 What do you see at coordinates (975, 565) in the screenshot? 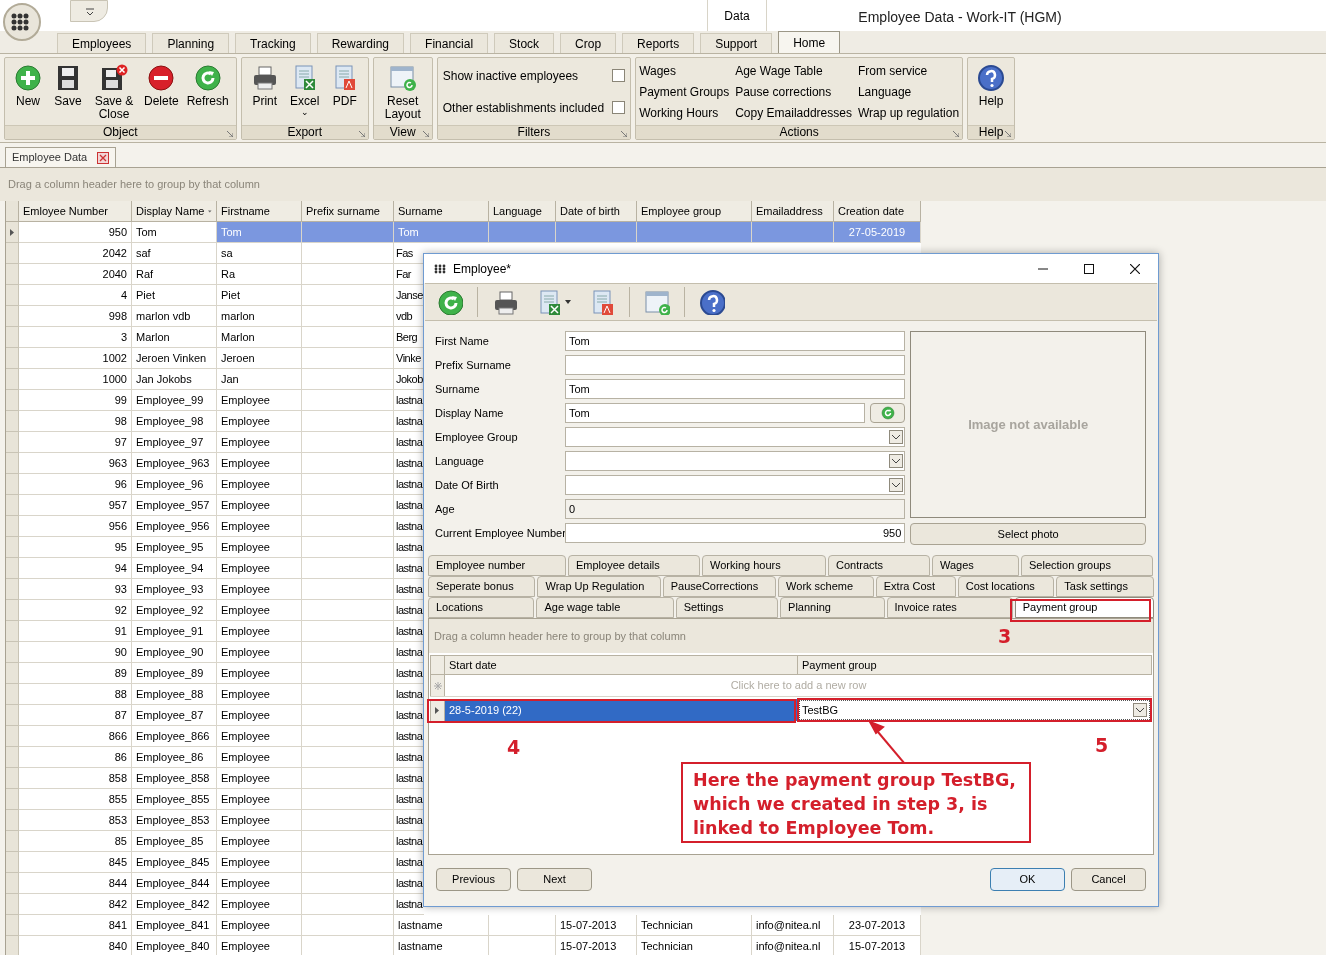
I see `tab: Wages` at bounding box center [975, 565].